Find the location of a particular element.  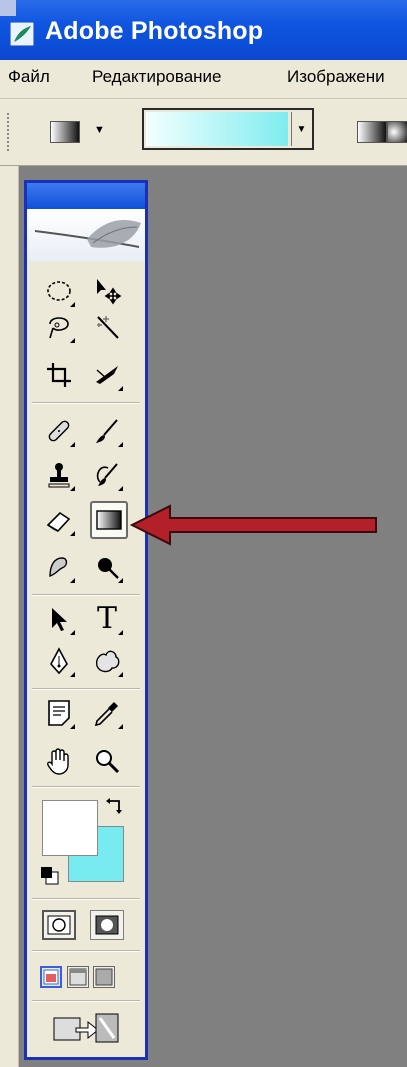

type-icon: T is located at coordinates (106, 618).